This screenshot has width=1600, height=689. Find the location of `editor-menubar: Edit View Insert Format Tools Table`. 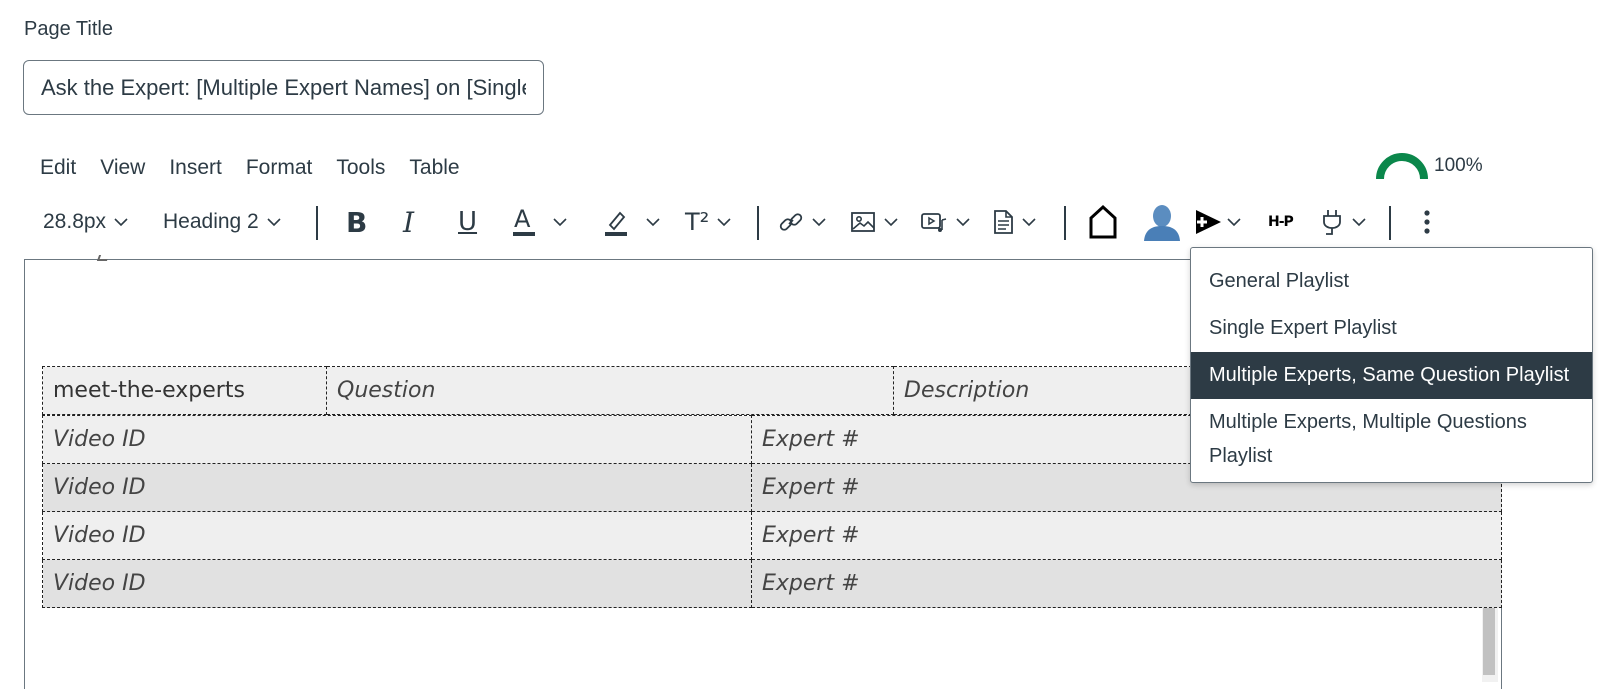

editor-menubar: Edit View Insert Format Tools Table is located at coordinates (250, 168).